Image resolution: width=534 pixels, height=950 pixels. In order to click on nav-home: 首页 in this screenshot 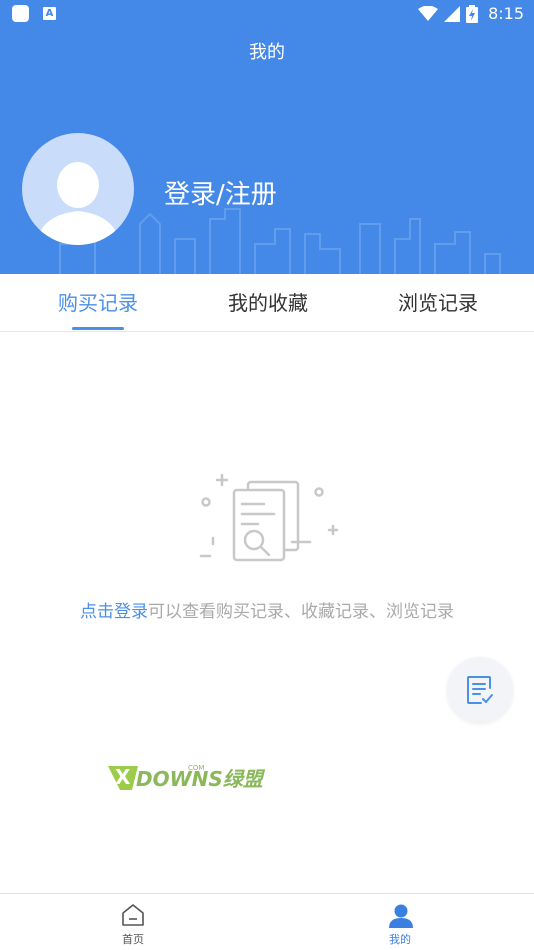, I will do `click(133, 922)`.